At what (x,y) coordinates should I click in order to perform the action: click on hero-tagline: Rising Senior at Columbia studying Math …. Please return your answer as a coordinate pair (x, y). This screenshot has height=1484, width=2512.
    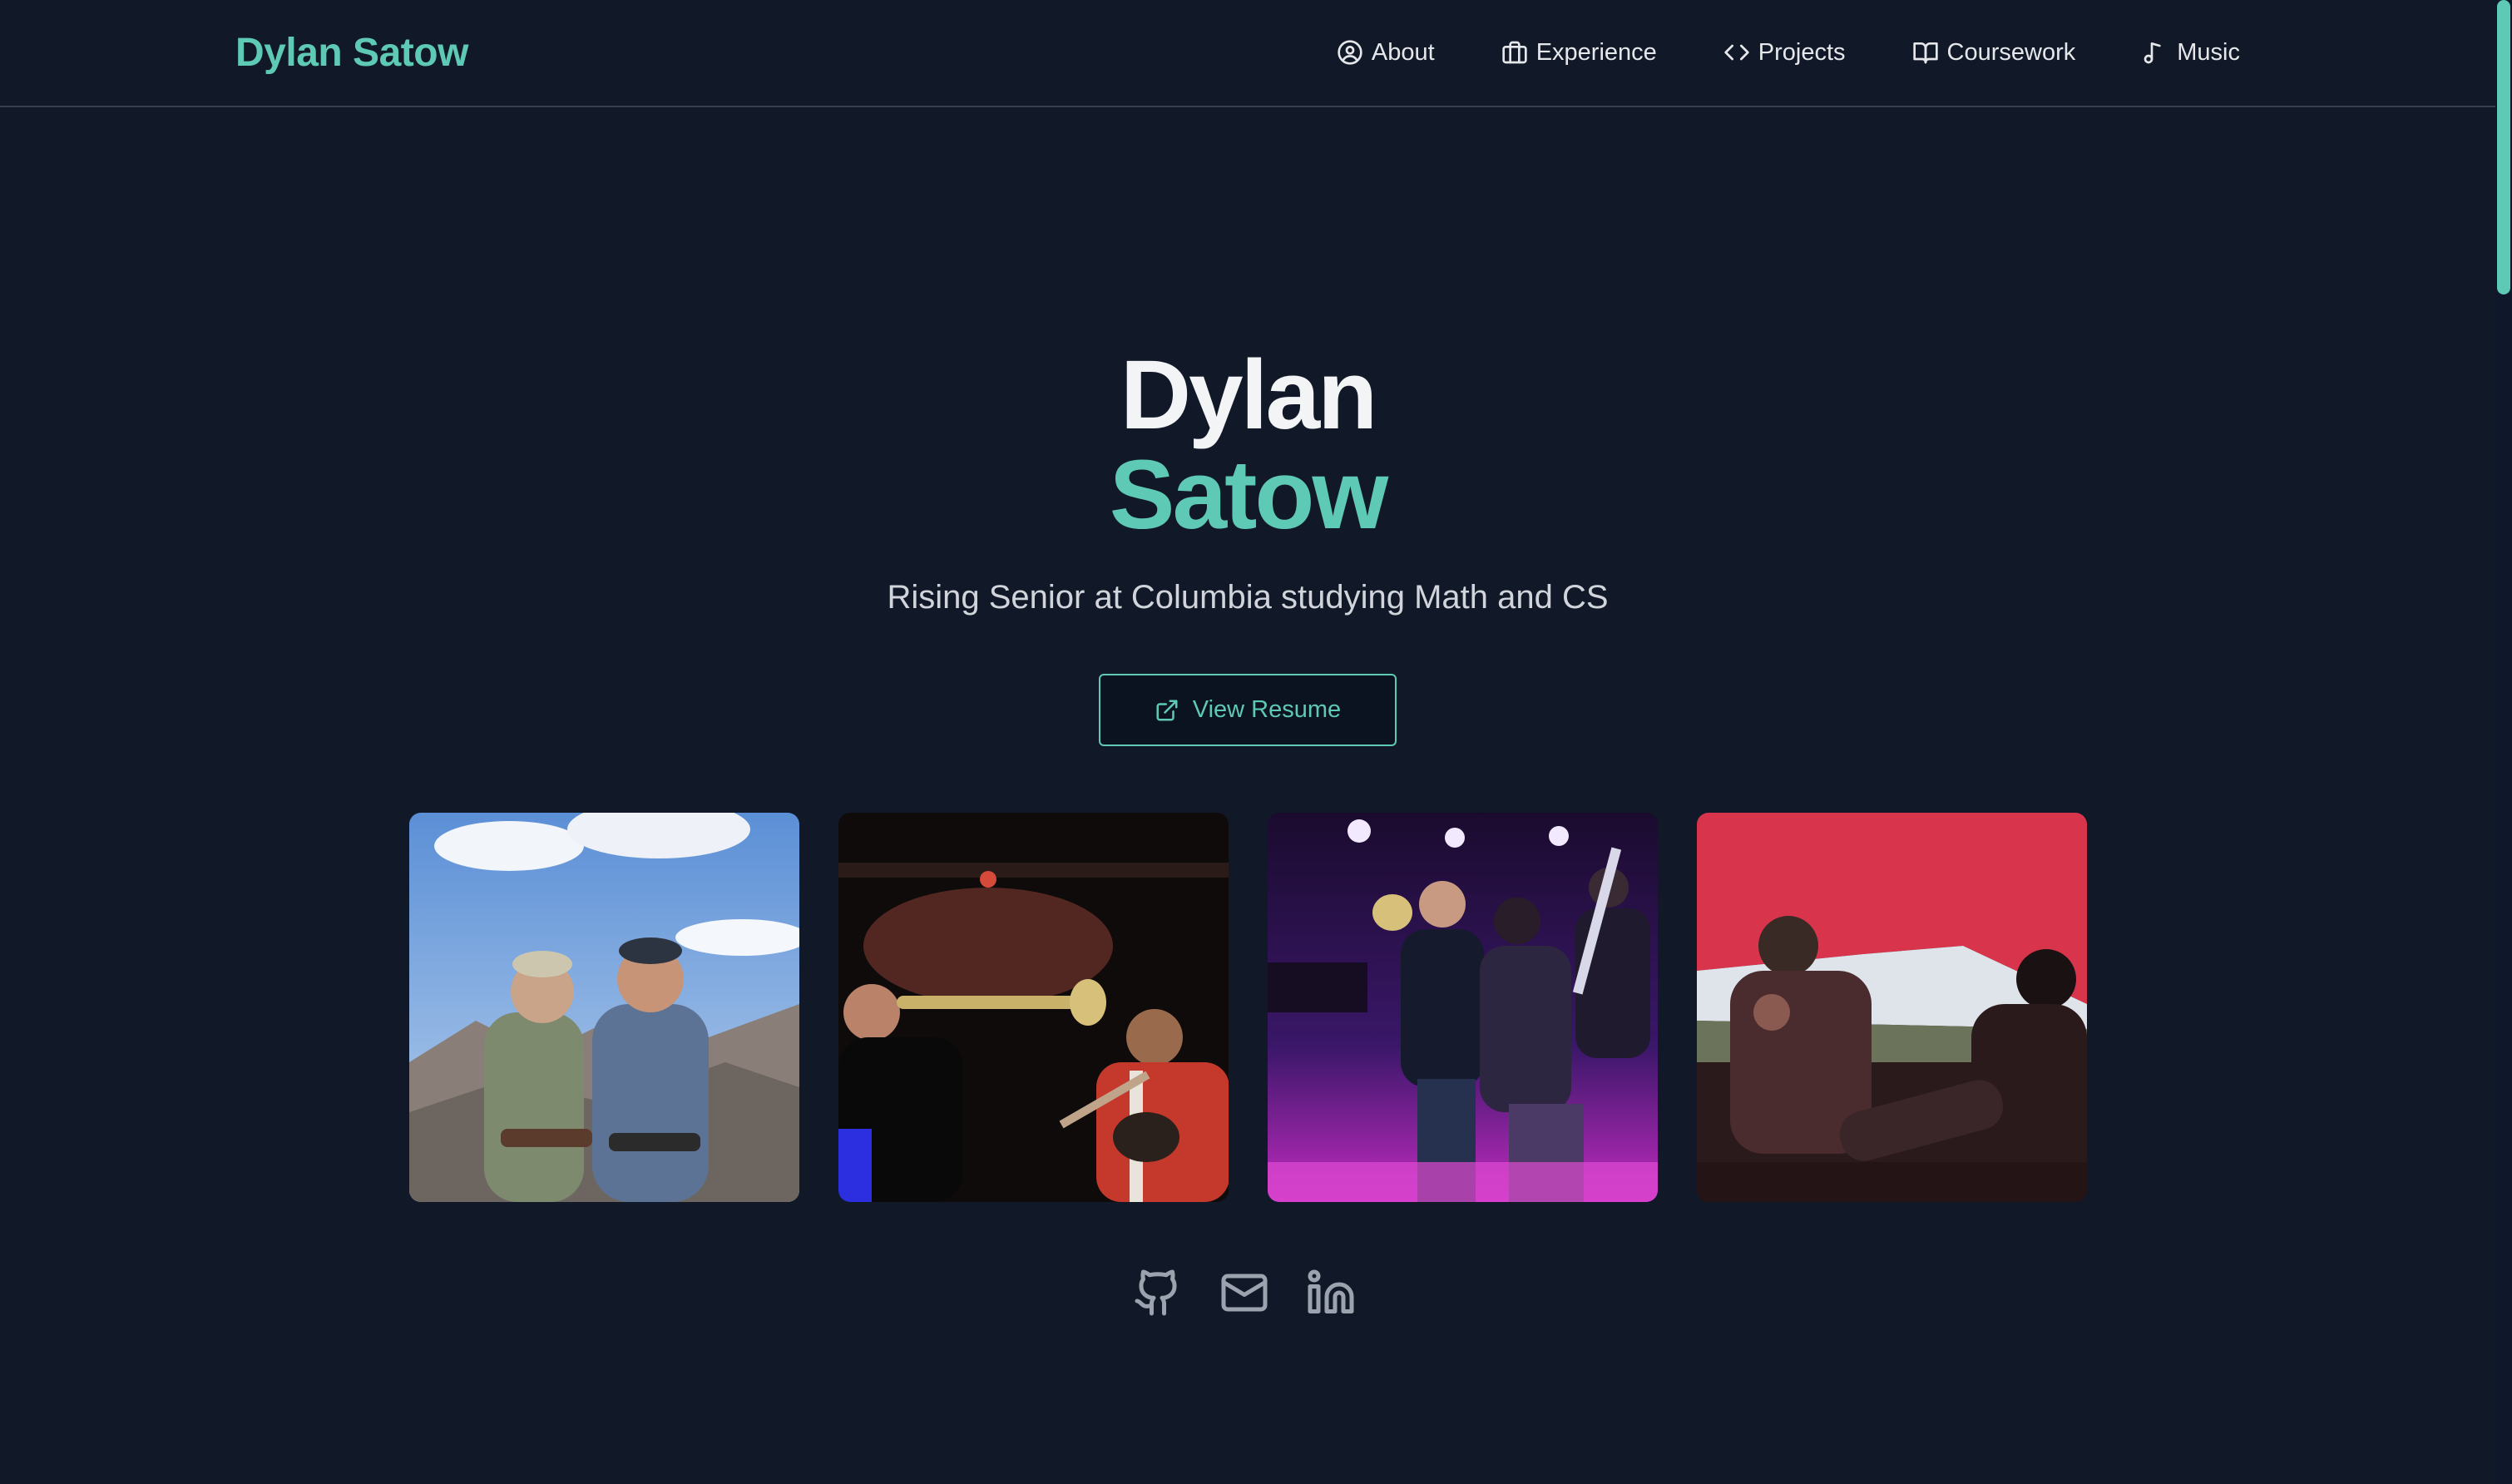
    Looking at the image, I should click on (1248, 597).